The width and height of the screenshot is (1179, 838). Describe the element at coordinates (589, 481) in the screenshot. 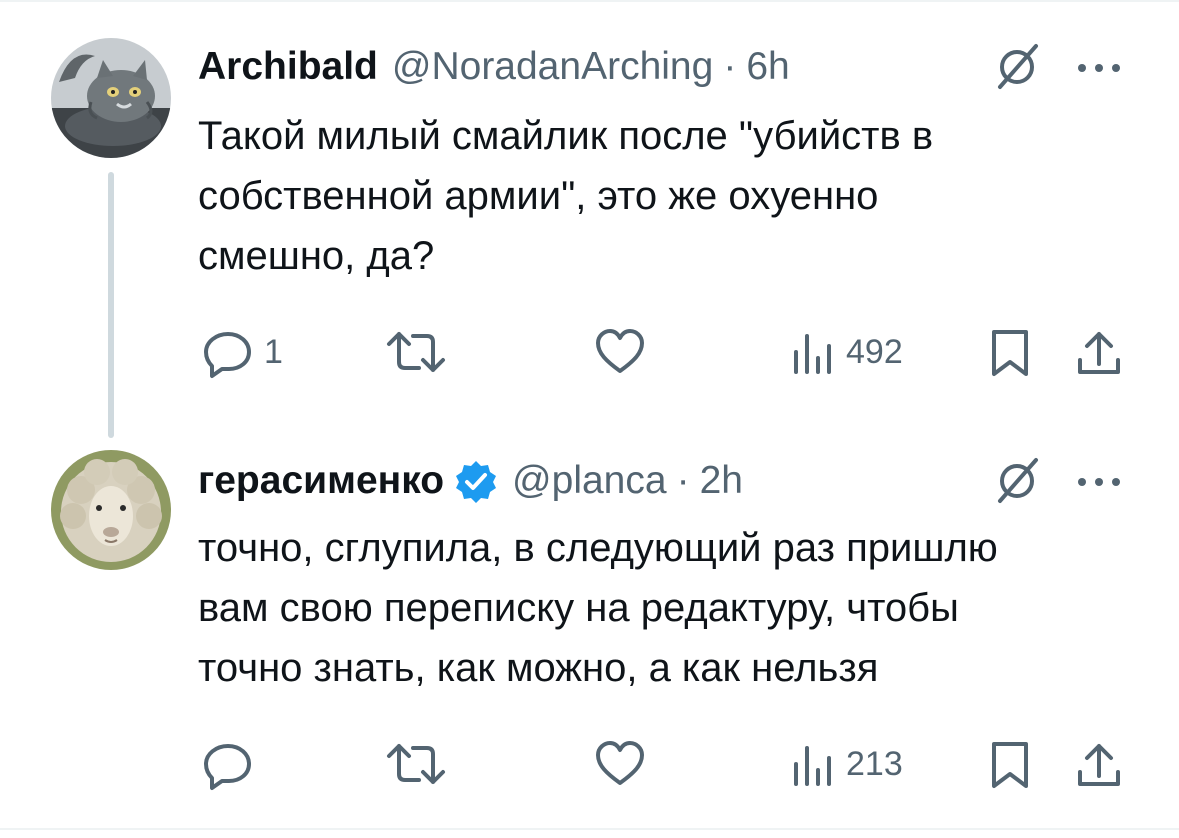

I see `author-handle: @planca` at that location.